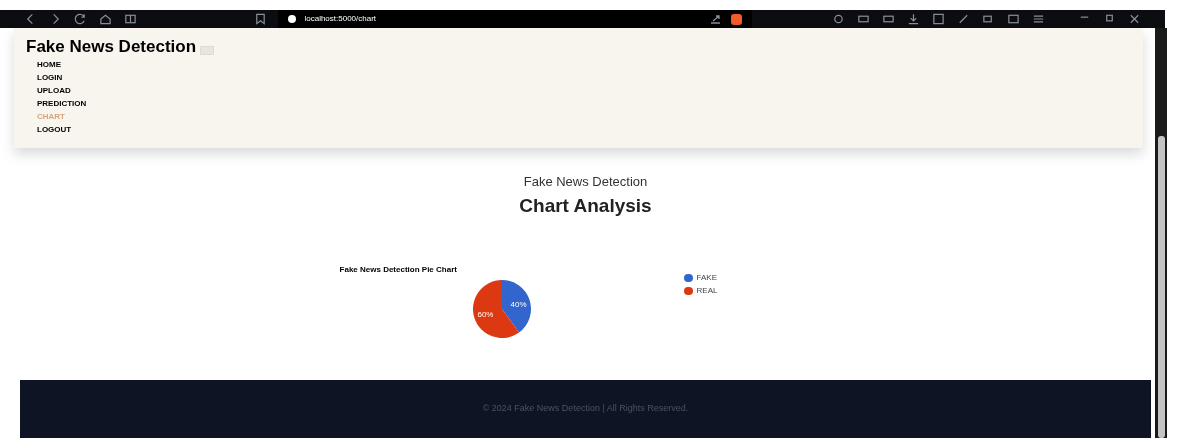  I want to click on scrollbar, so click(1161, 233).